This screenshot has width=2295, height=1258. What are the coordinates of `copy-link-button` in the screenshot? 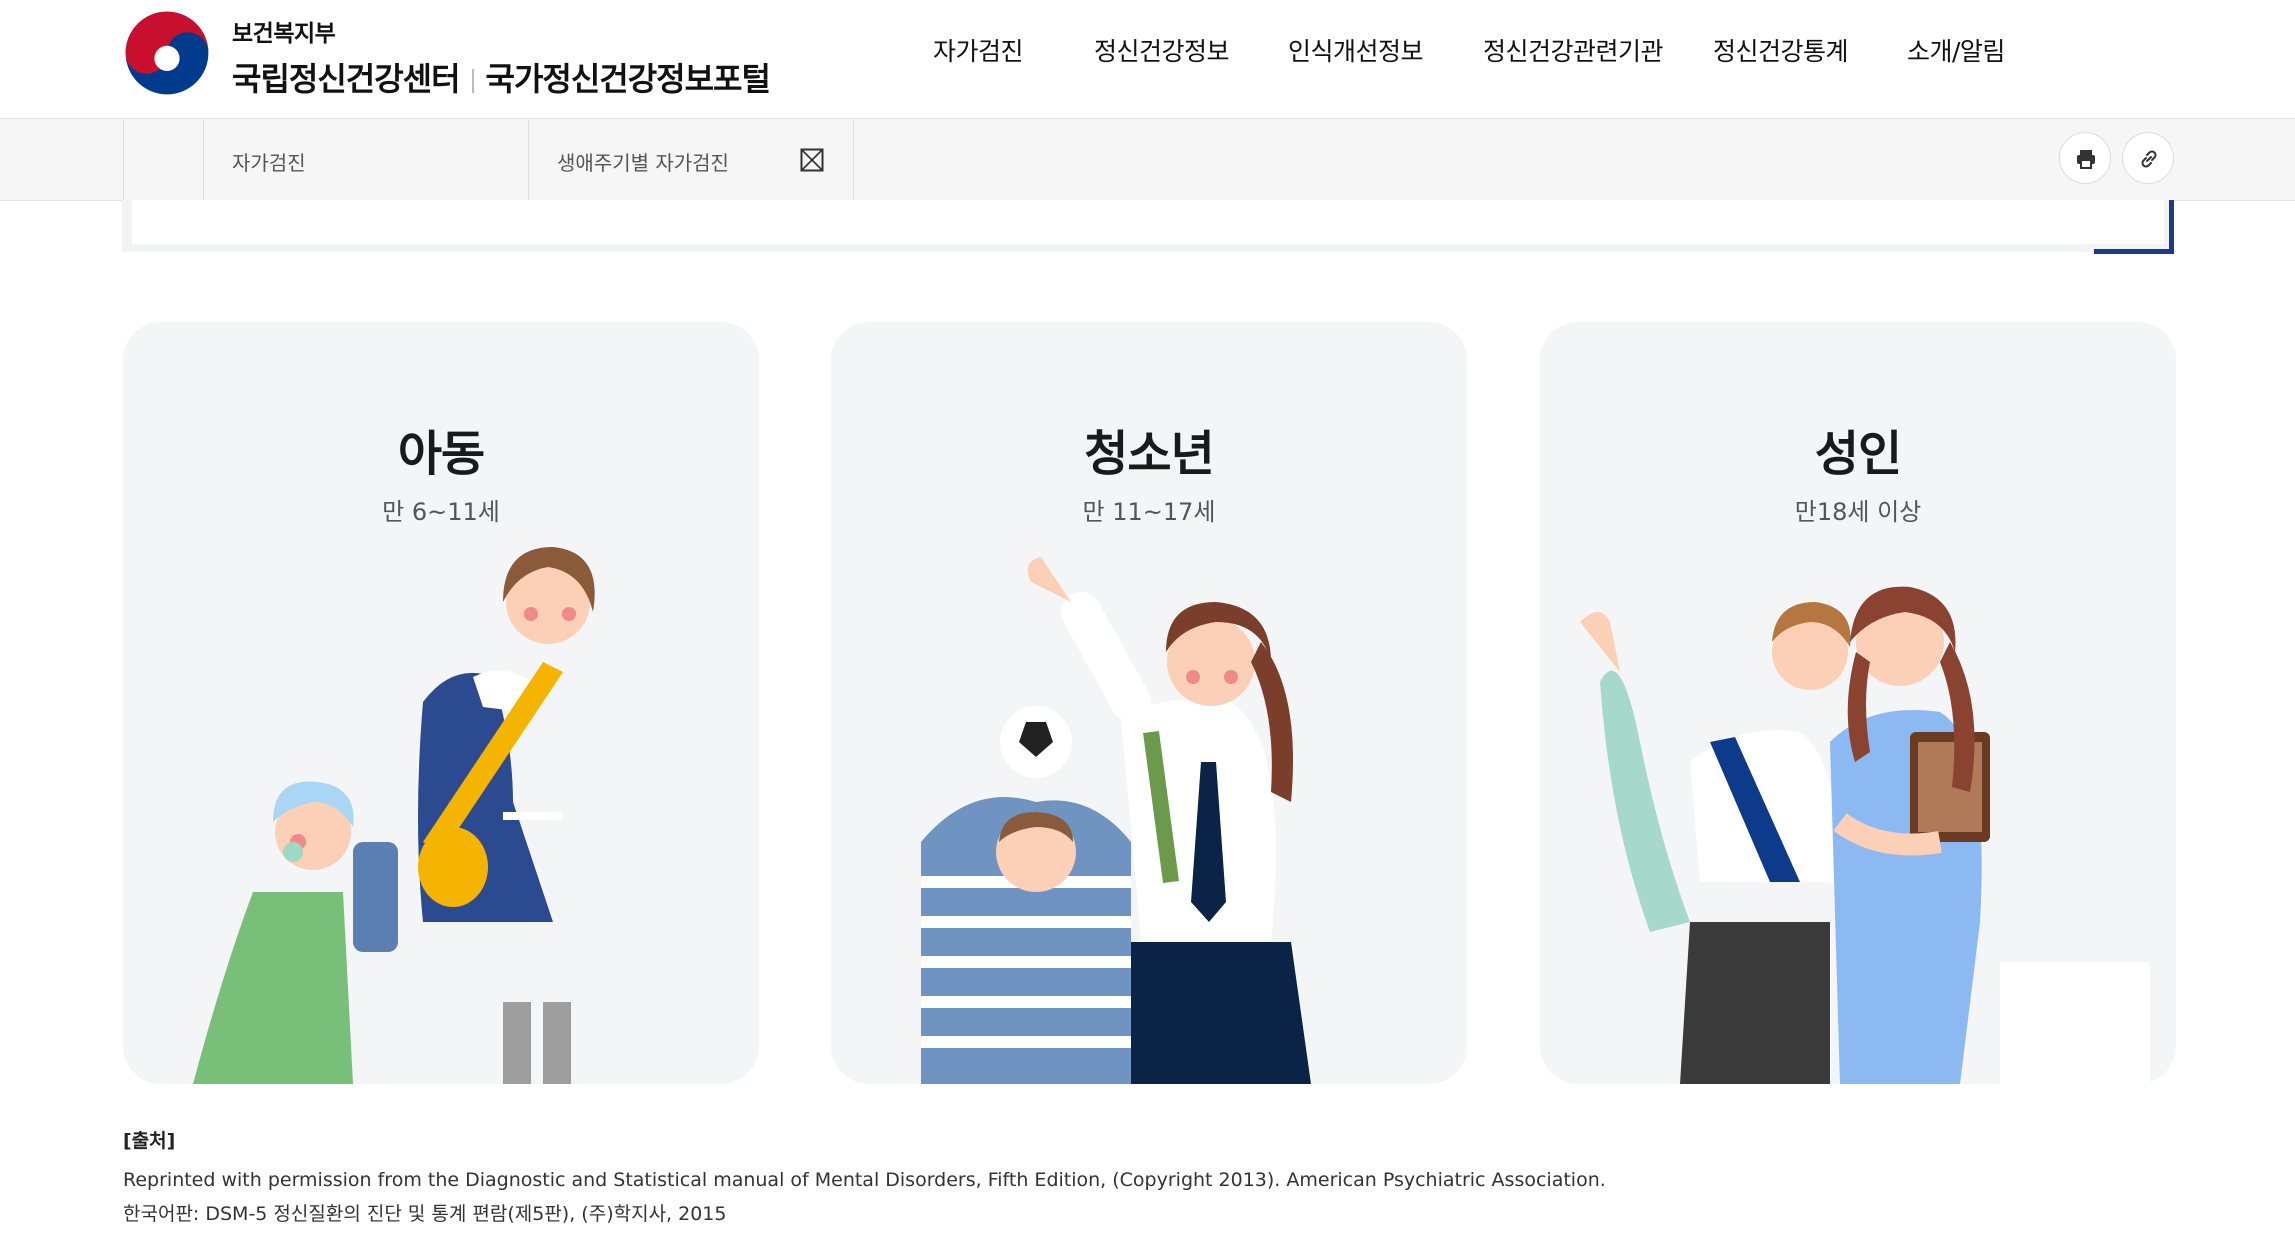 It's located at (2148, 158).